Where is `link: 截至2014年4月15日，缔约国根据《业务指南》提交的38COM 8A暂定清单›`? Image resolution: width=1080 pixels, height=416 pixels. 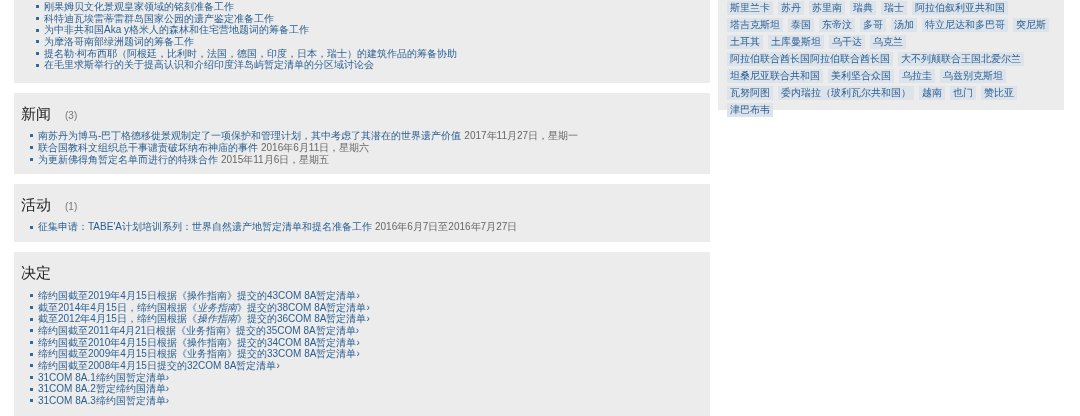
link: 截至2014年4月15日，缔约国根据《业务指南》提交的38COM 8A暂定清单› is located at coordinates (204, 307).